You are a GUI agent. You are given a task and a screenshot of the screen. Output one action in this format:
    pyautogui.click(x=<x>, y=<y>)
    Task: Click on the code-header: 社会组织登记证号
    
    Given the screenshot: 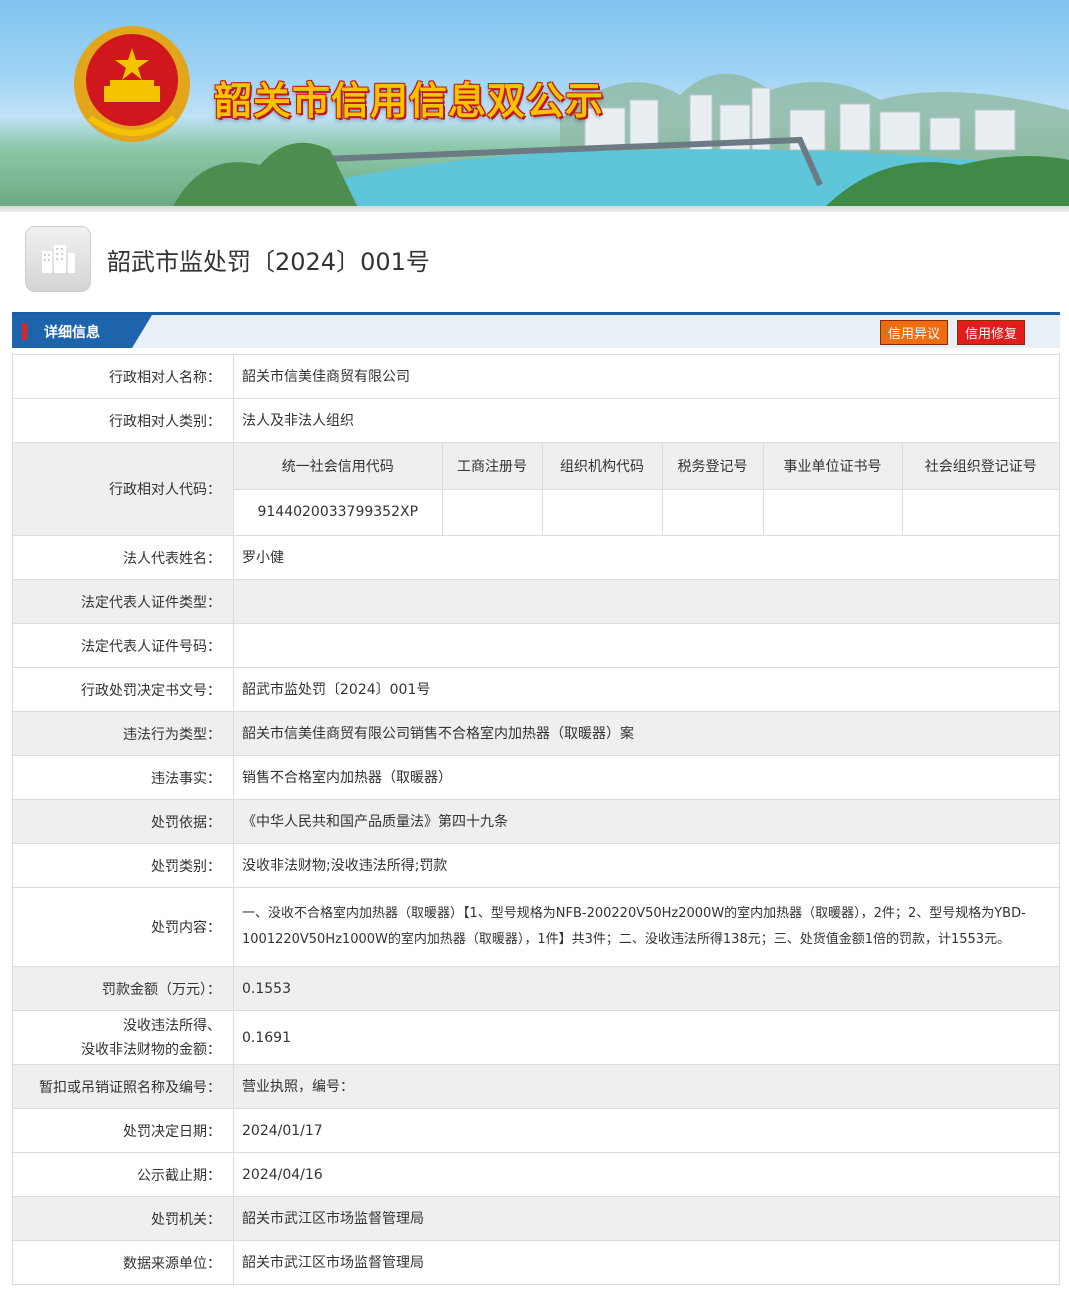 What is the action you would take?
    pyautogui.click(x=980, y=466)
    